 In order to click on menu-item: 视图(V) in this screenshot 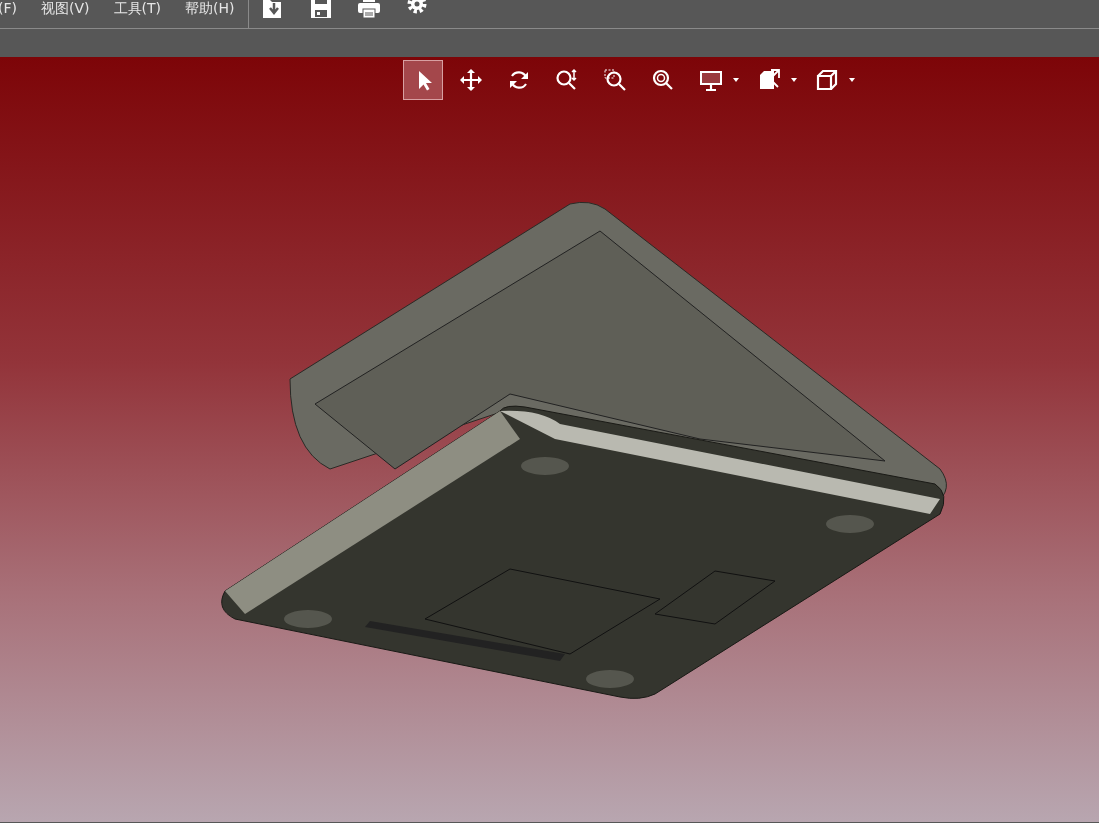, I will do `click(65, 8)`.